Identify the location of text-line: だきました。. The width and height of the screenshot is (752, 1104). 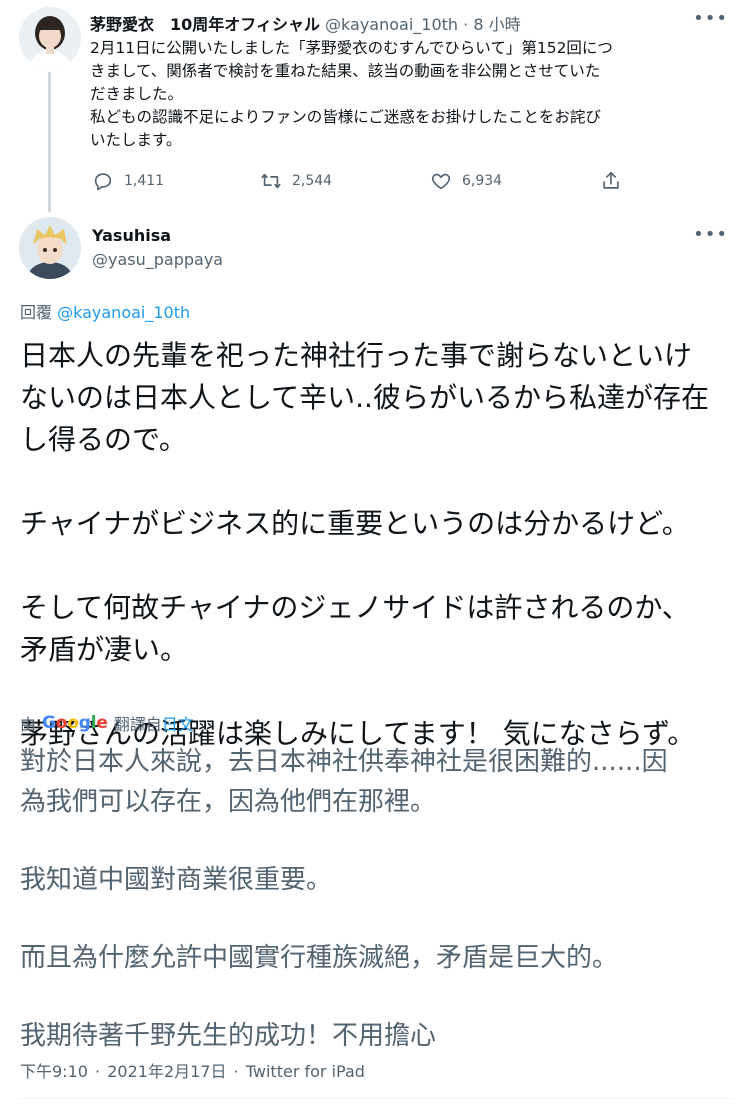
(137, 94).